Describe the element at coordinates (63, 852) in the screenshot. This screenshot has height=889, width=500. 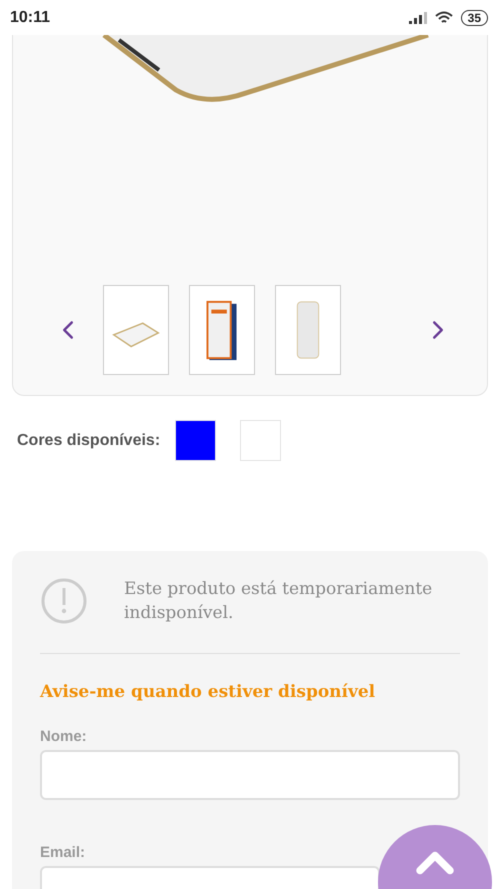
I see `field-label: Email:` at that location.